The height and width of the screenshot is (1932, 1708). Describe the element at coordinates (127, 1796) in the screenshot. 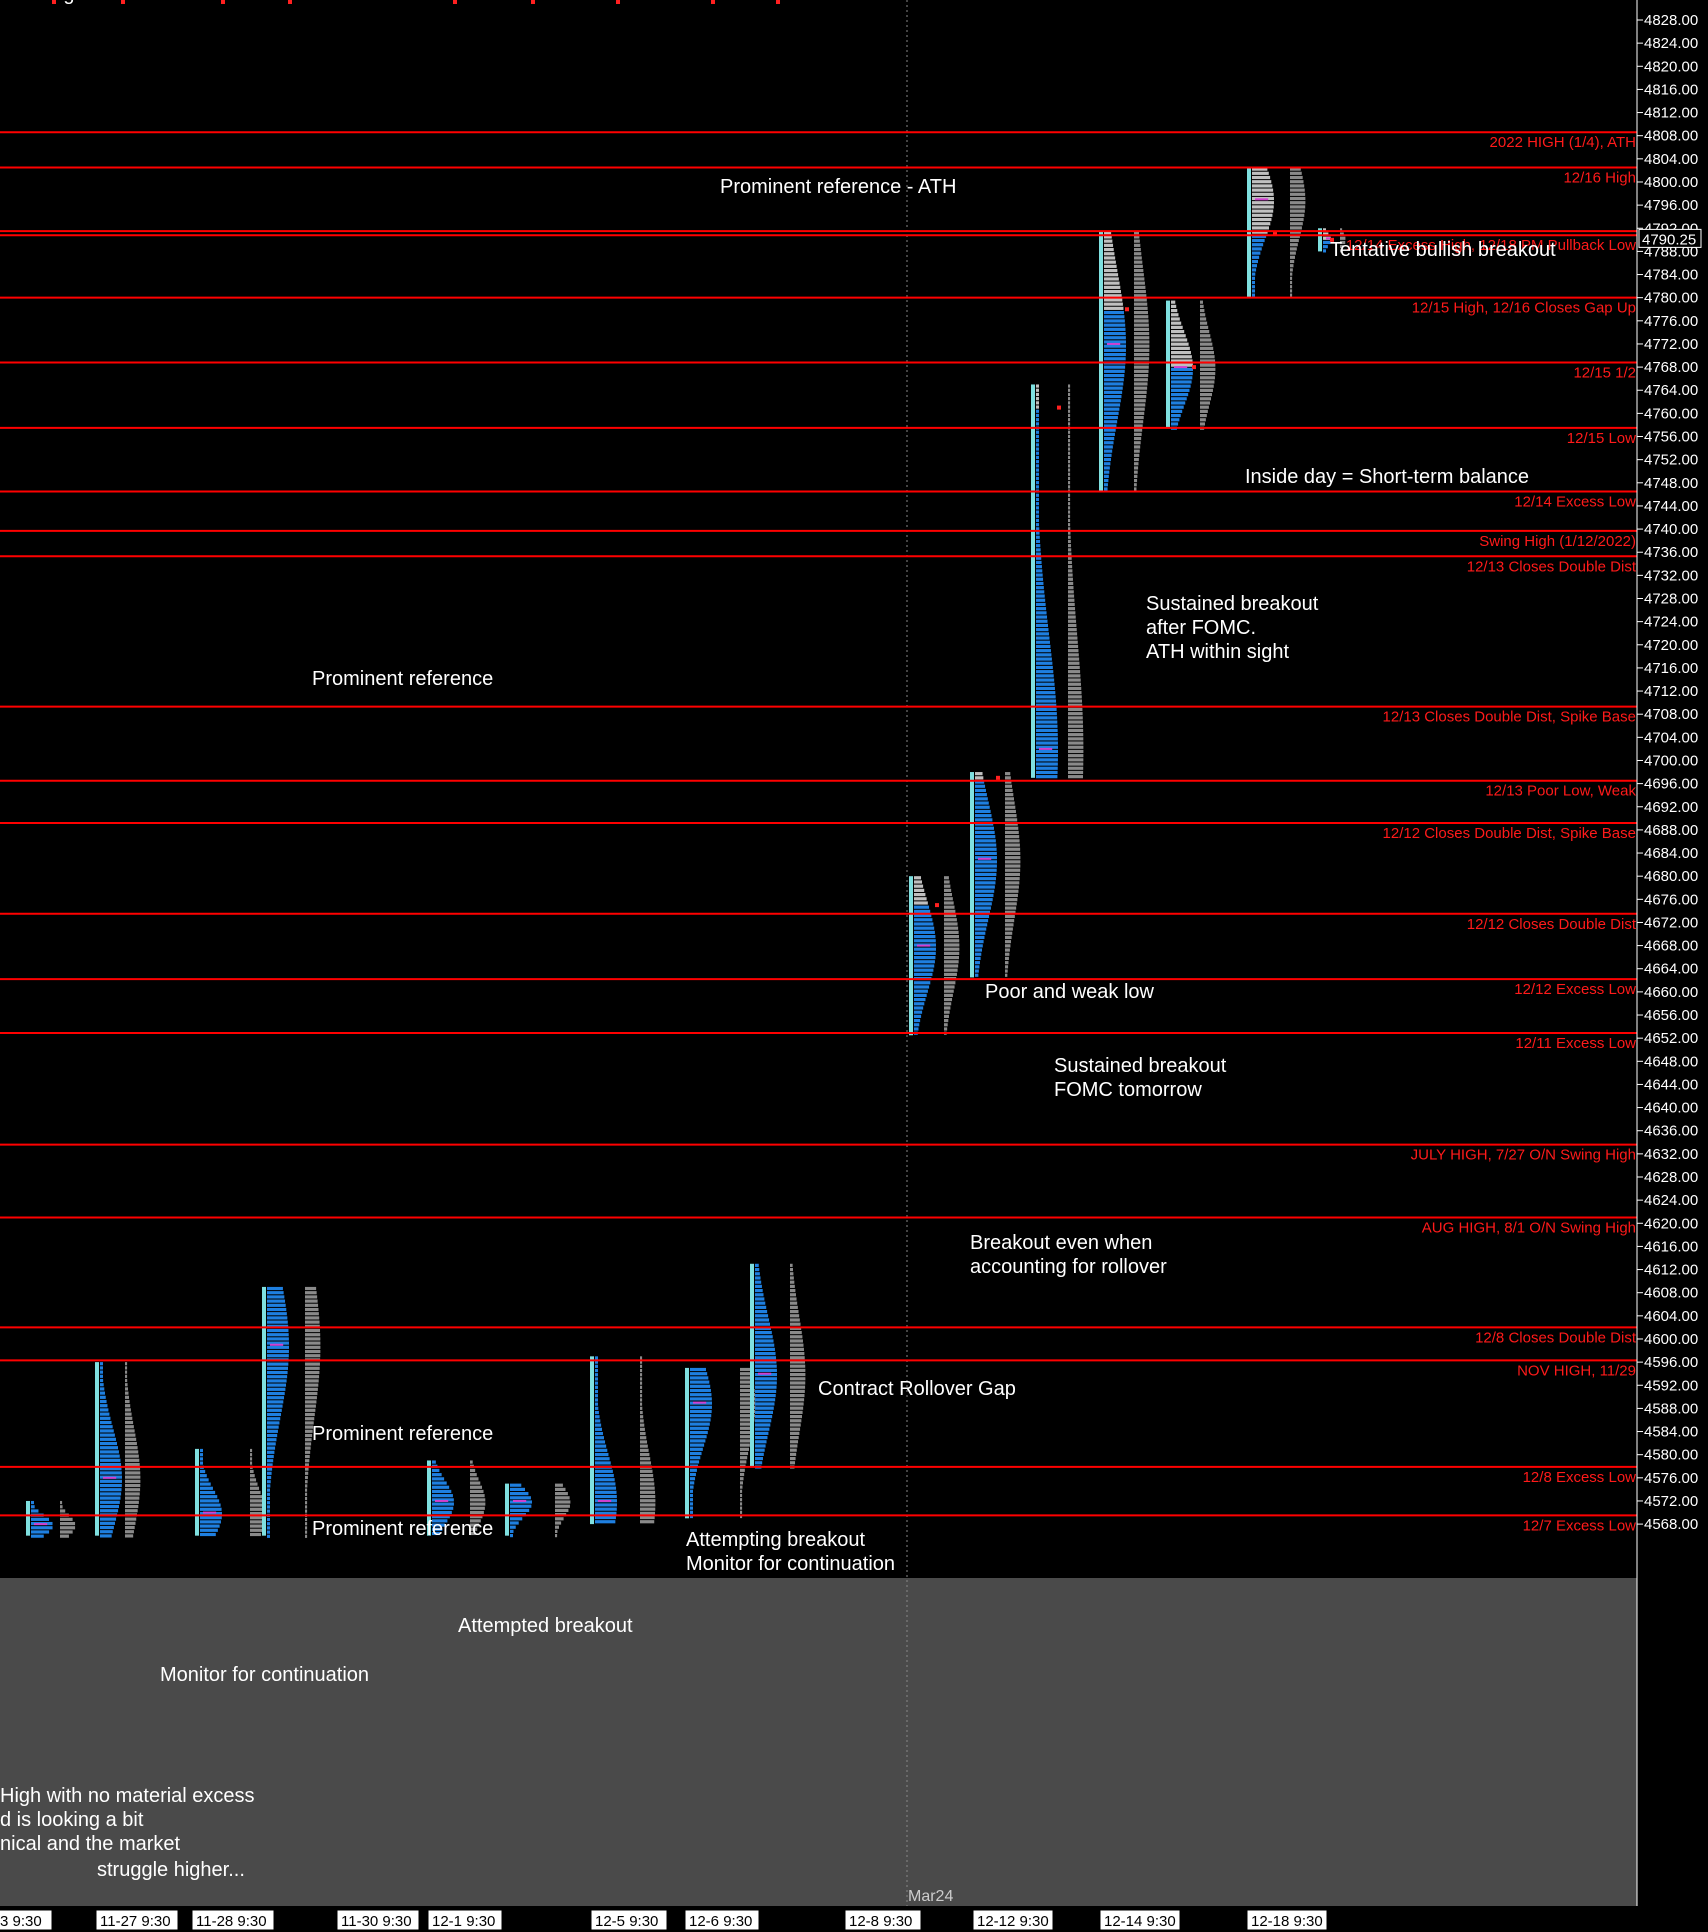

I see `annotation-text: High with no material excess` at that location.